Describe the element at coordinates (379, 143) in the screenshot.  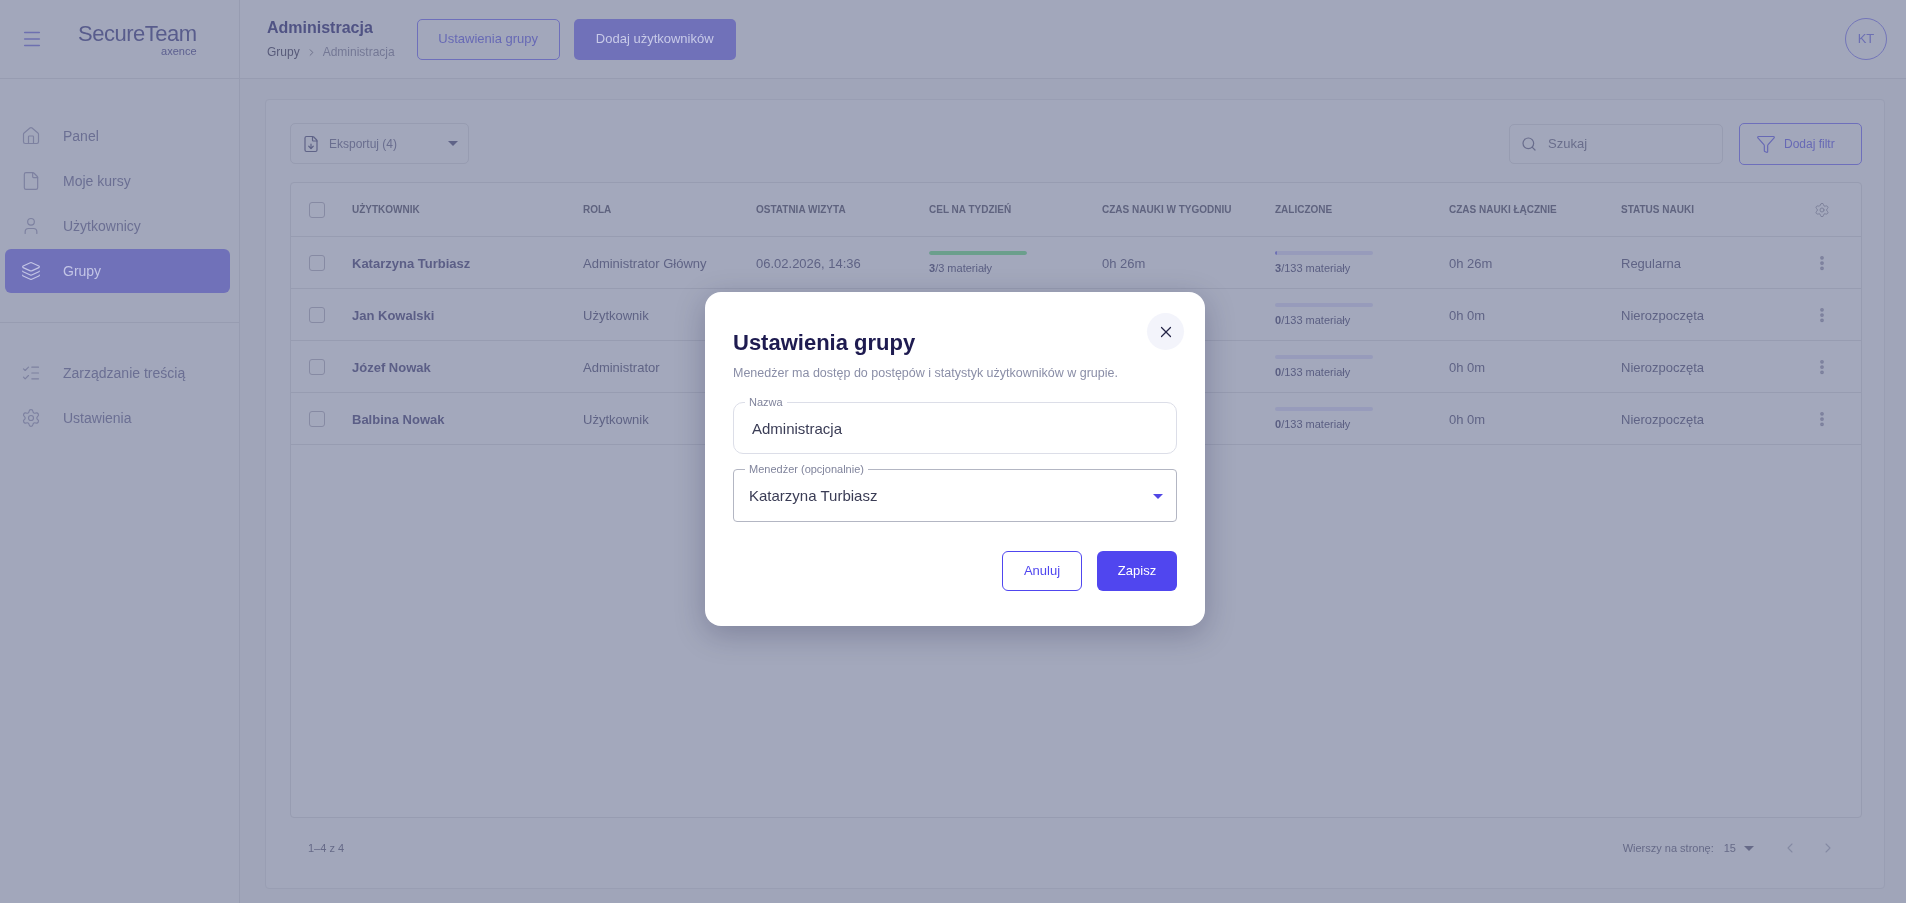
I see `export-button: Eksportuj (4)` at that location.